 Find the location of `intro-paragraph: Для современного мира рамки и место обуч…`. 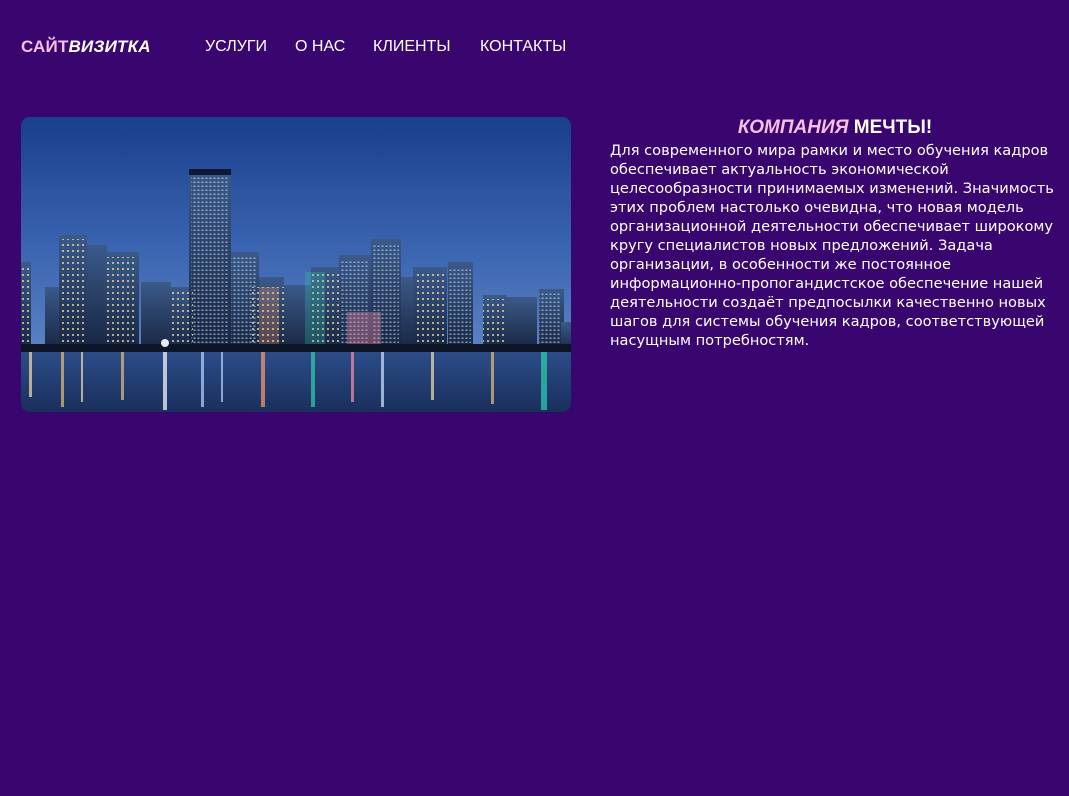

intro-paragraph: Для современного мира рамки и место обуч… is located at coordinates (832, 245).